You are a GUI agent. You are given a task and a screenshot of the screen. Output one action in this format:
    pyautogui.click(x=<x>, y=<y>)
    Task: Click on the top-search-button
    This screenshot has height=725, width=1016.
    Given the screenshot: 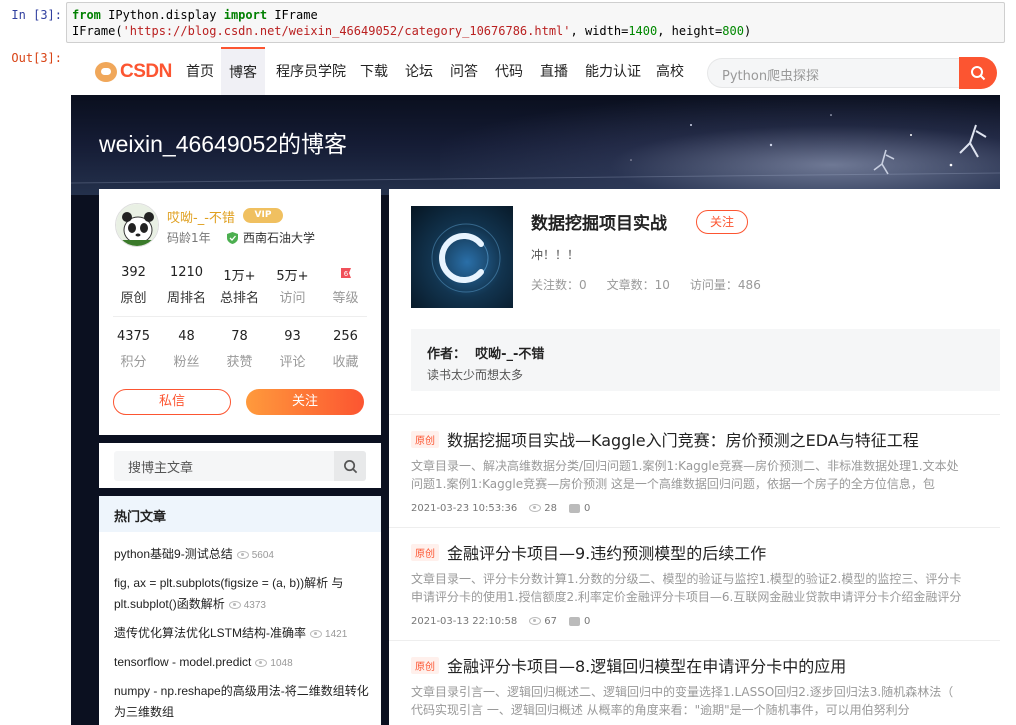 What is the action you would take?
    pyautogui.click(x=978, y=73)
    